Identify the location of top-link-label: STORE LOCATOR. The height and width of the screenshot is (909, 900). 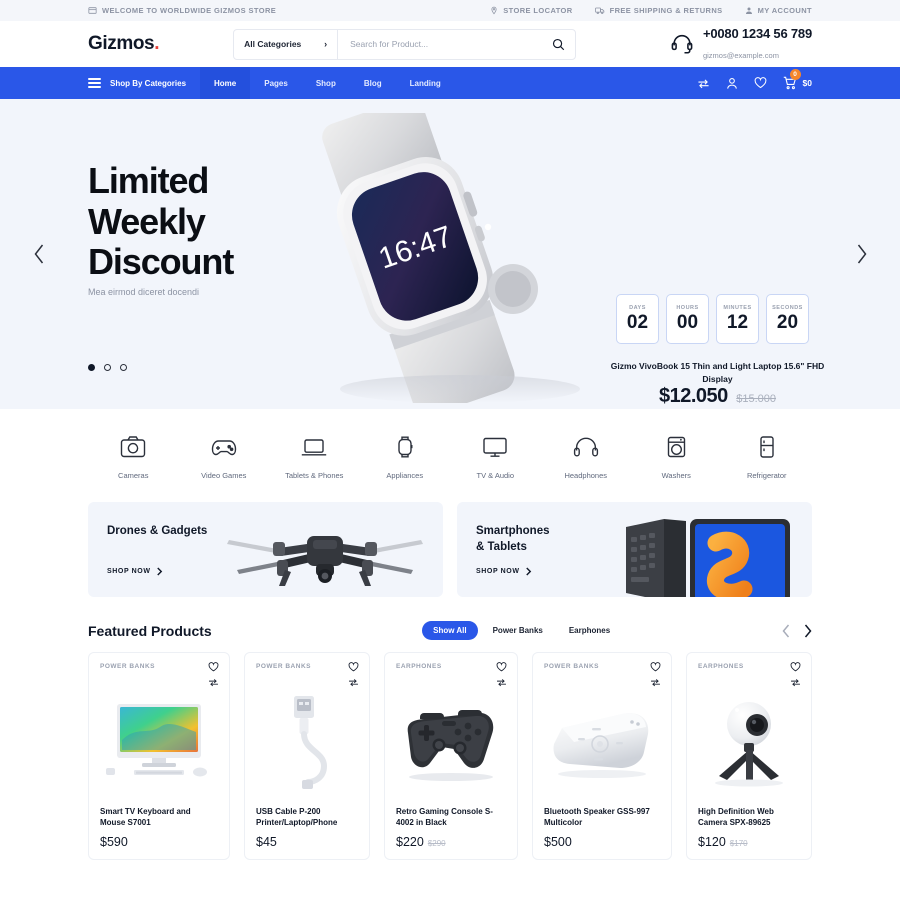
(538, 10).